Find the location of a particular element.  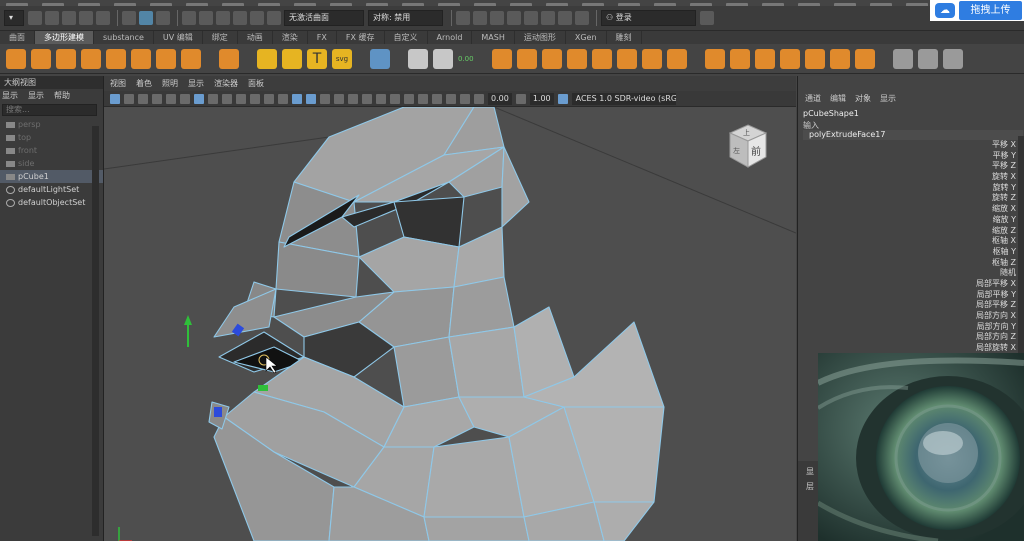

menu-set-dropdown: ▾ is located at coordinates (14, 18).